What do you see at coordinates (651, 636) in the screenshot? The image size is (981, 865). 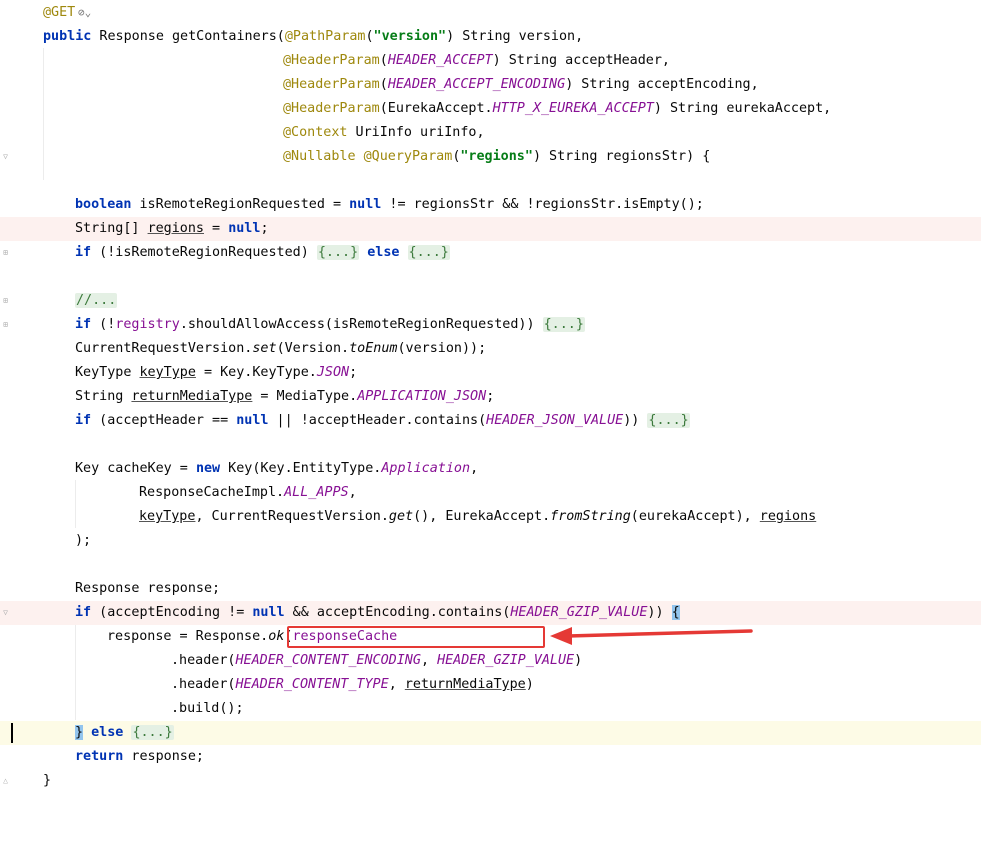 I see `pointer-arrow-icon` at bounding box center [651, 636].